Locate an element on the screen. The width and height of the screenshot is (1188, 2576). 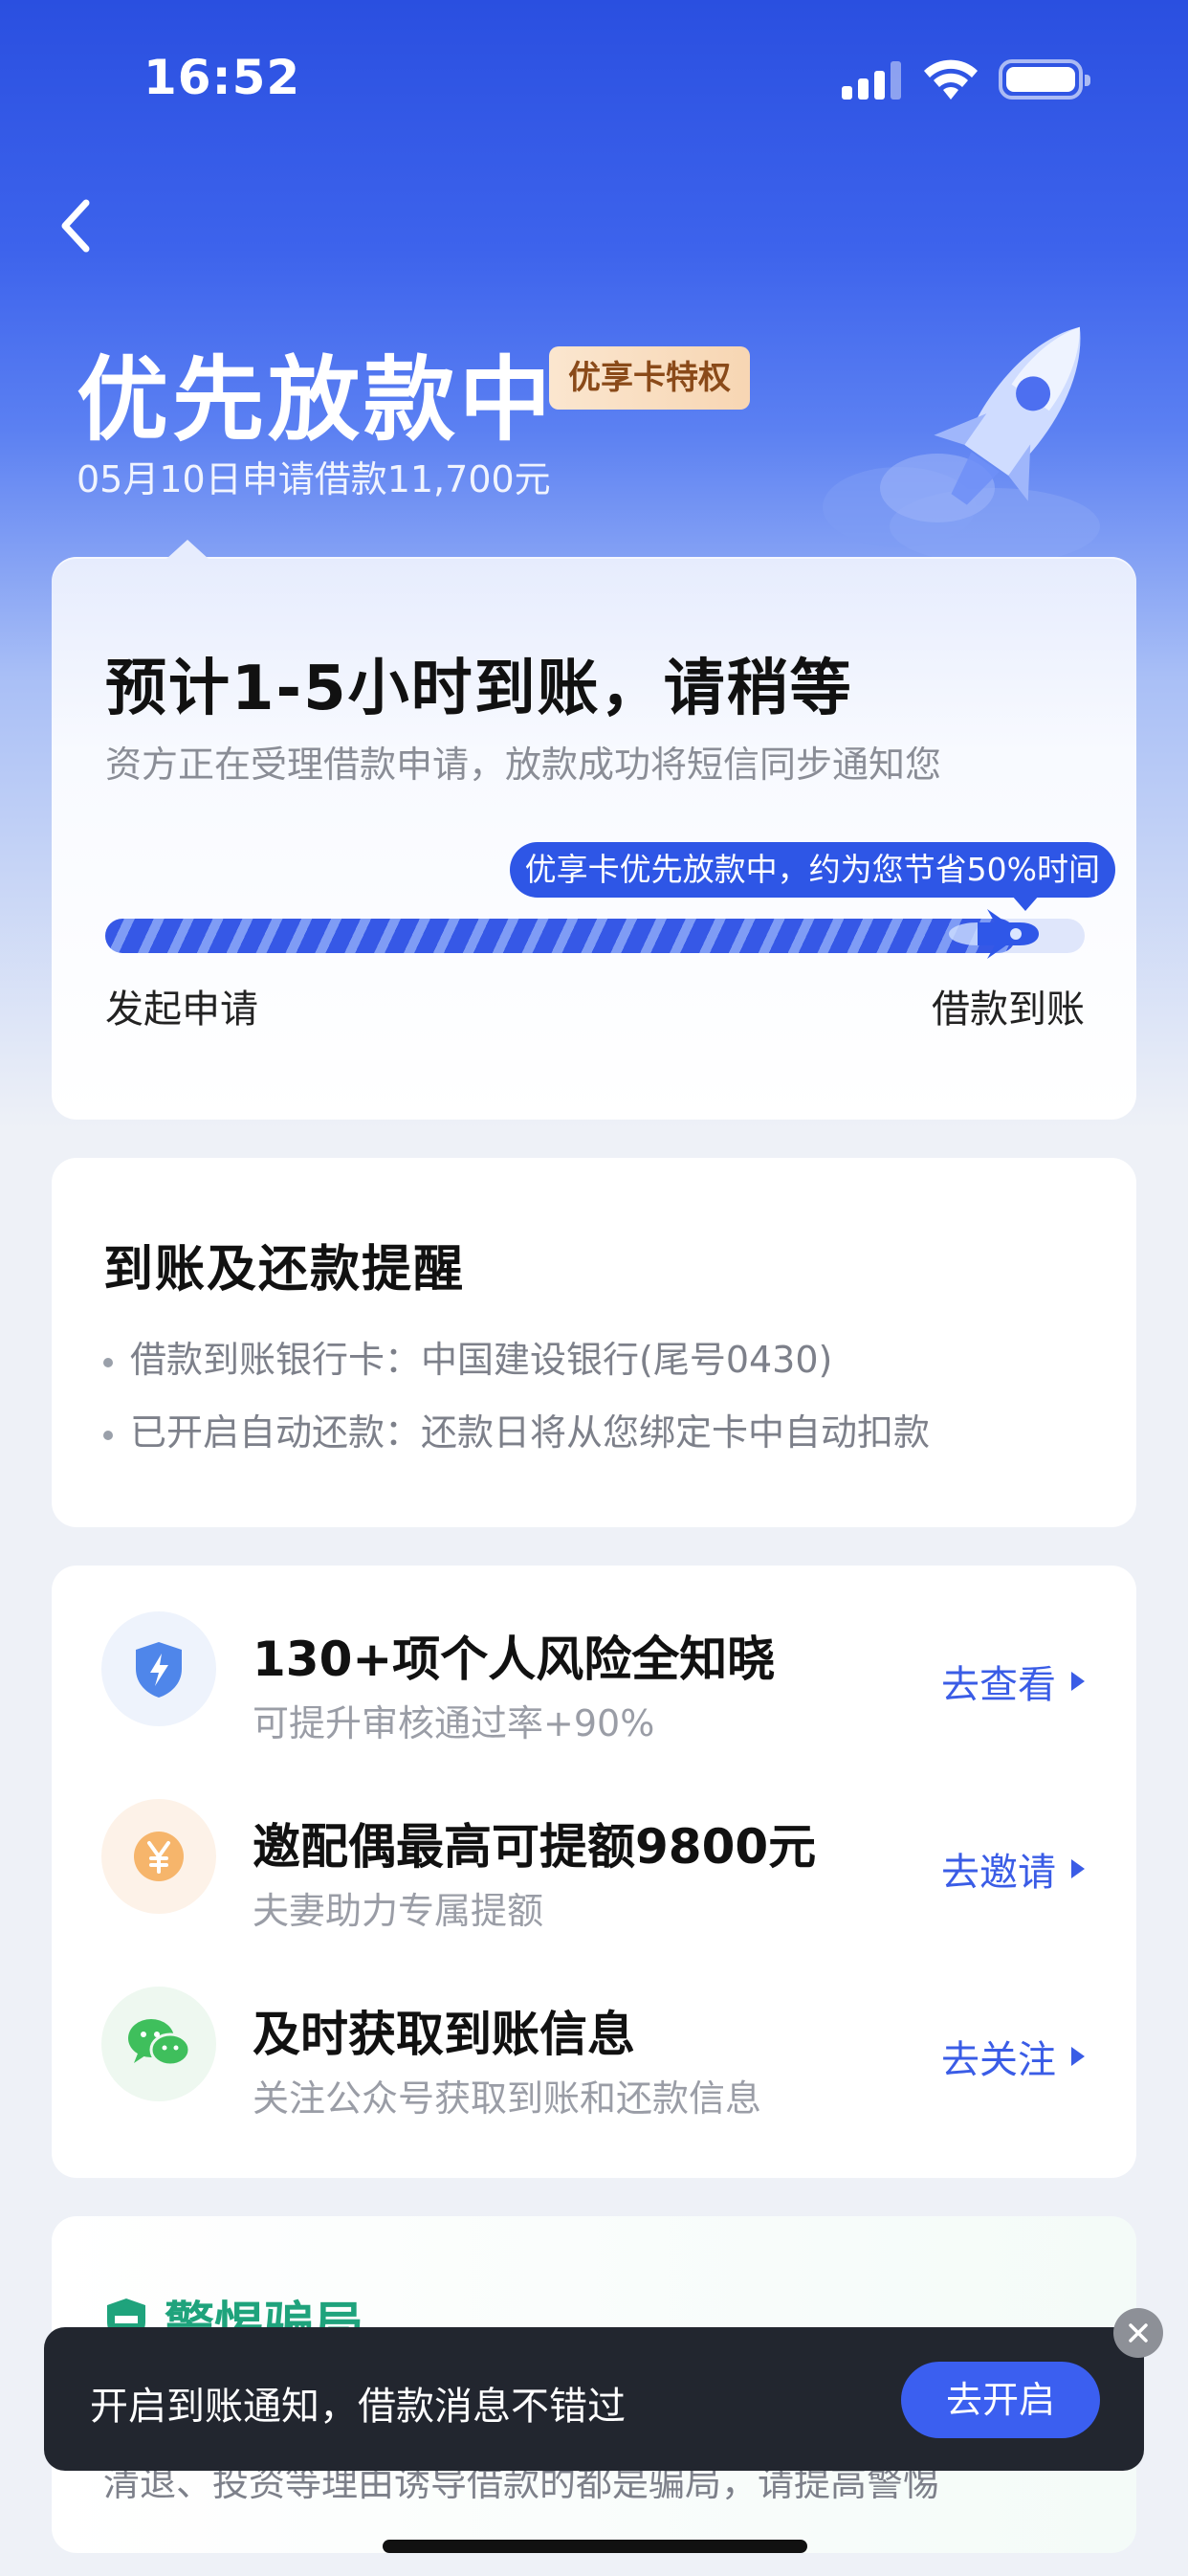
task-follow-account: 及时获取到账信息 关注公众号获取到账和还款信息 去关注 is located at coordinates (594, 2034).